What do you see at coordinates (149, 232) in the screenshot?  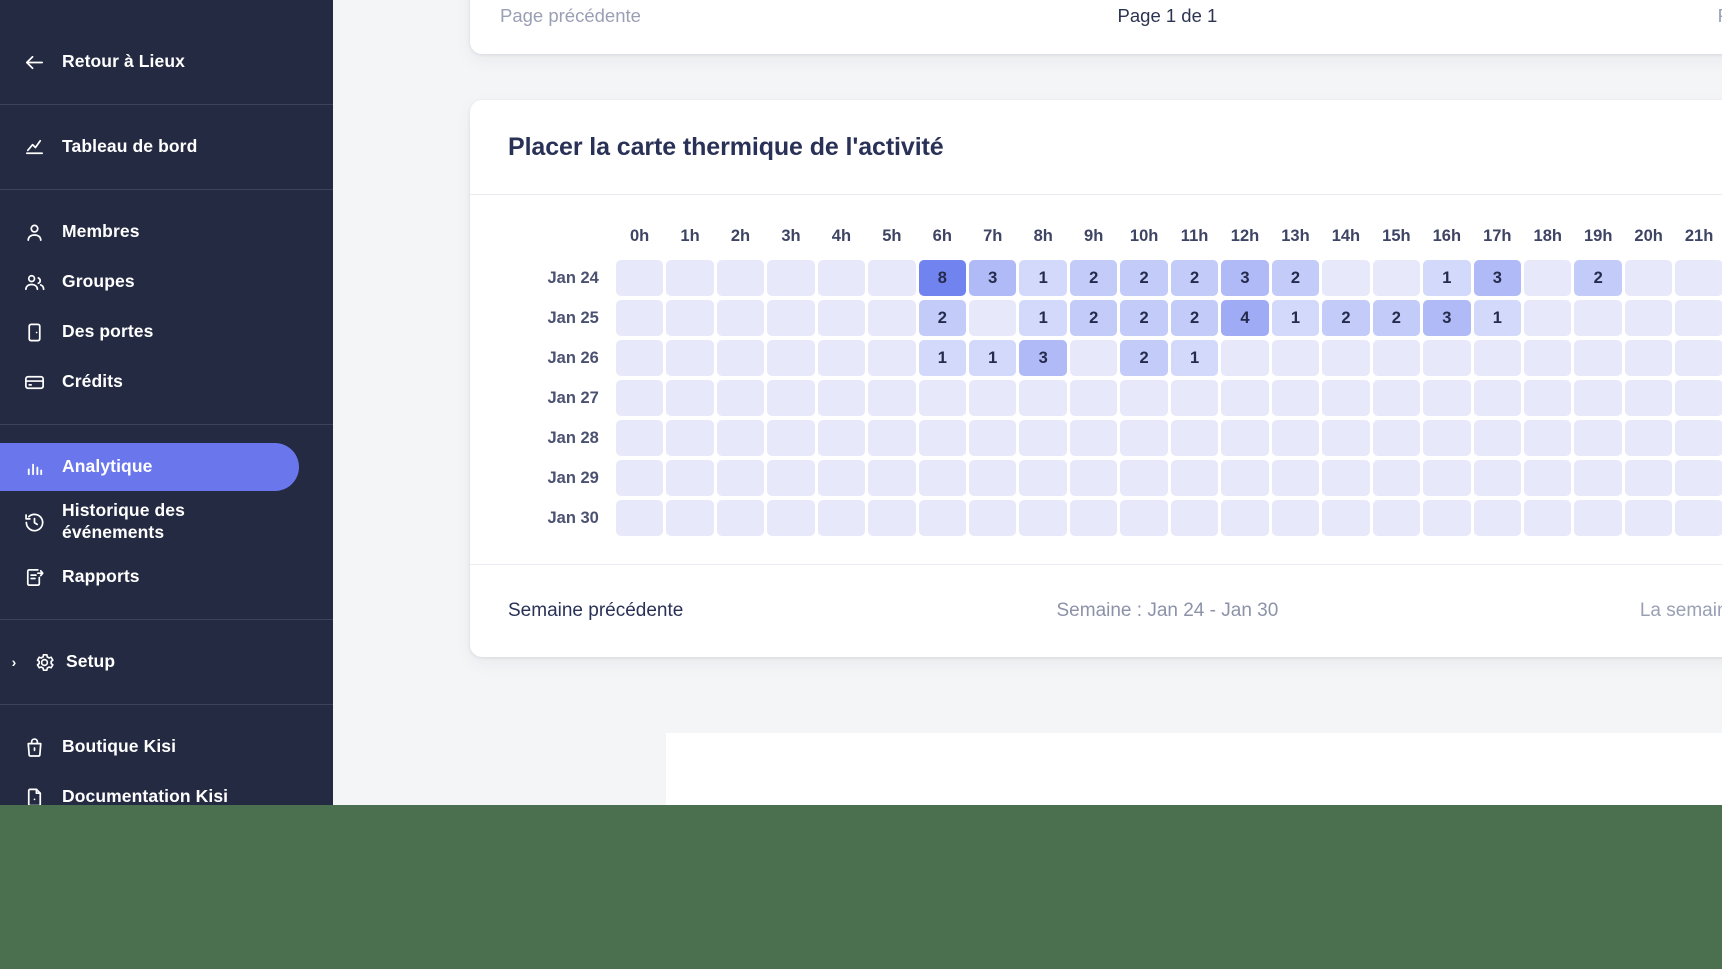 I see `sidebar-item-membres: Membres` at bounding box center [149, 232].